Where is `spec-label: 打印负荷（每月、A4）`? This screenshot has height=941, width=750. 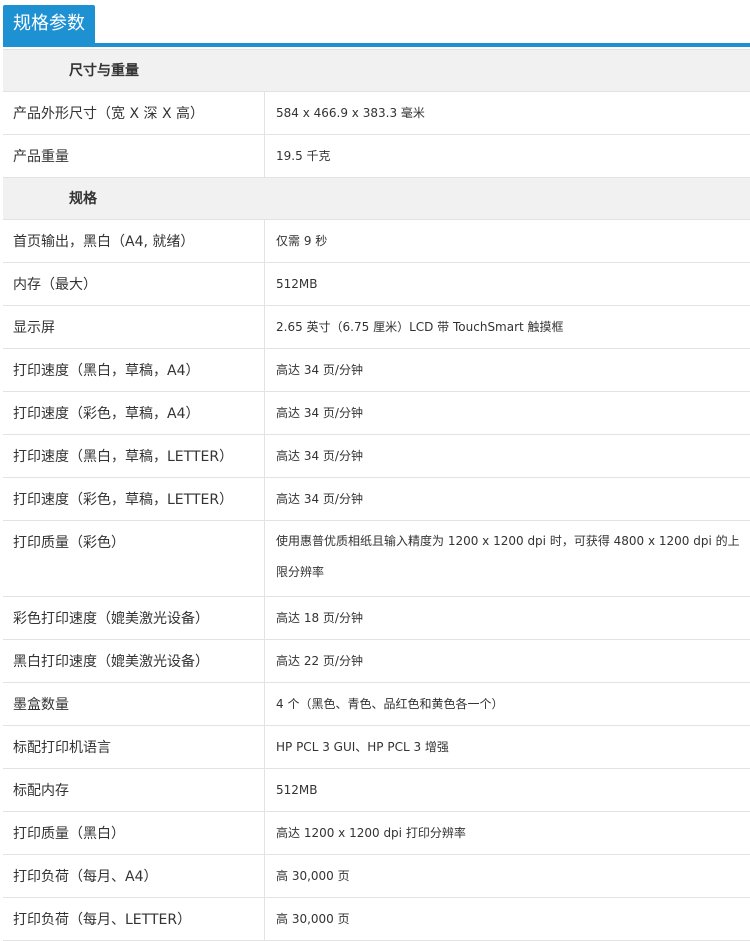
spec-label: 打印负荷（每月、A4） is located at coordinates (134, 876).